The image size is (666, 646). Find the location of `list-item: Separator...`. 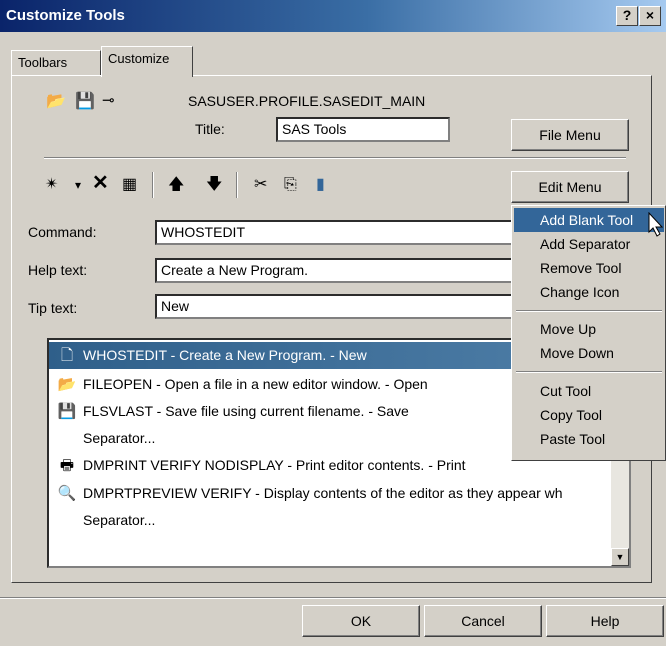

list-item: Separator... is located at coordinates (329, 520).